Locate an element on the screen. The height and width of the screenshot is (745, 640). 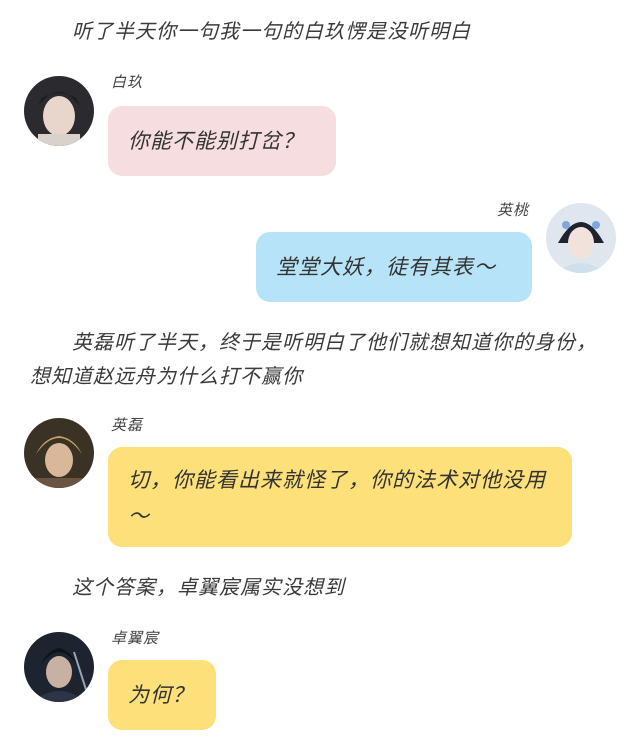
chat-bubble: 为何？ is located at coordinates (162, 695).